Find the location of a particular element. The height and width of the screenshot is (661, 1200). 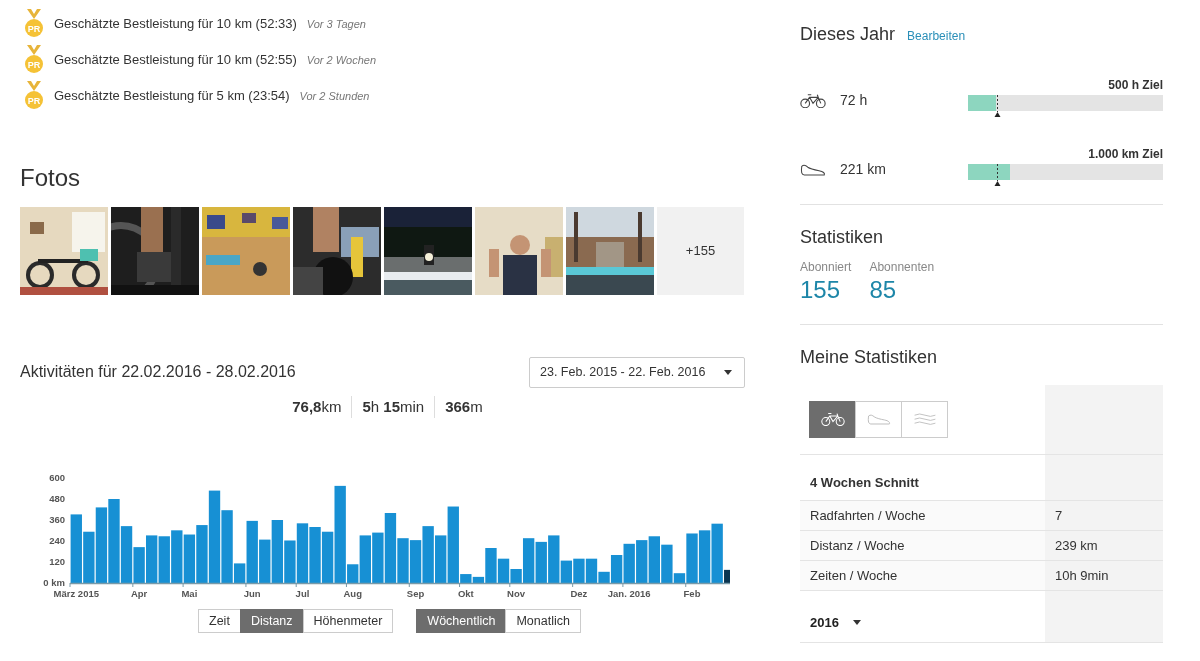

axis-label: 480 is located at coordinates (57, 499).